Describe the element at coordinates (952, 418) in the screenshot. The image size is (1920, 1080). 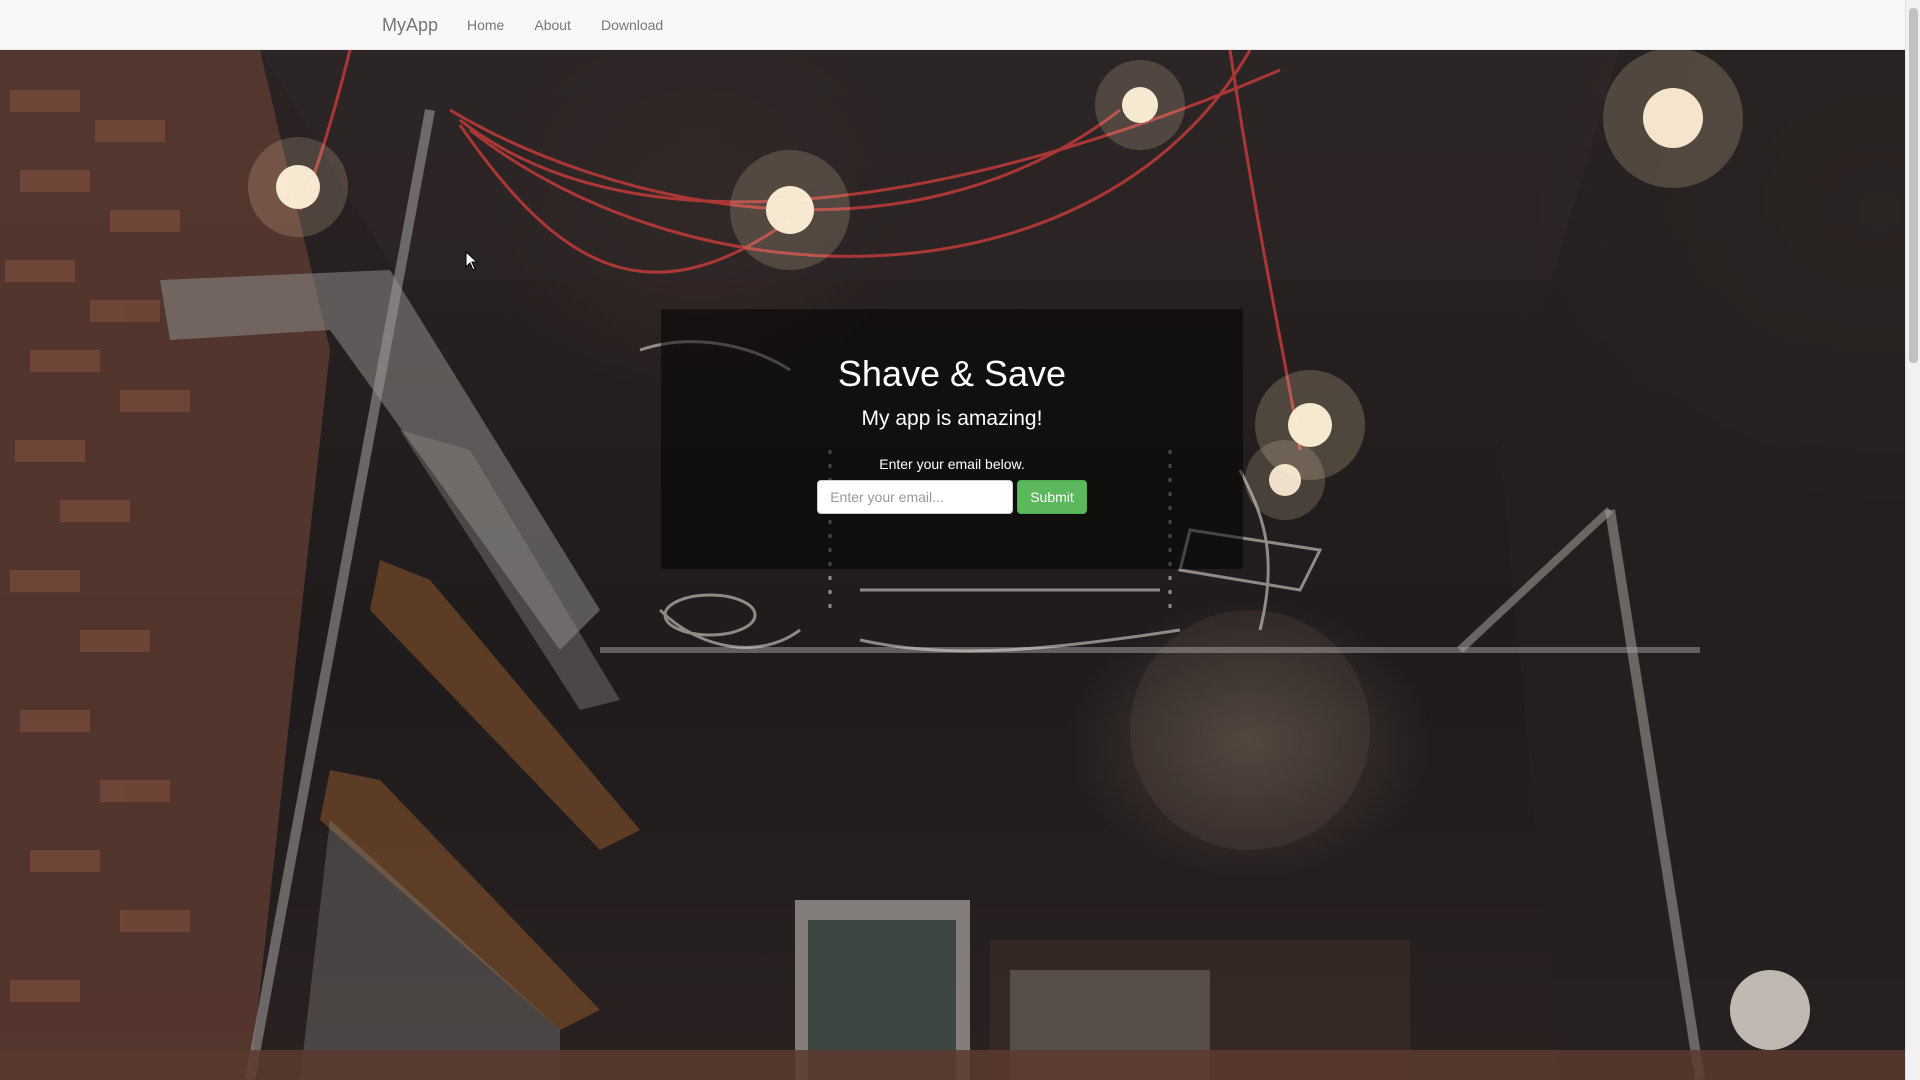
I see `hero-subtitle: My app is amazing!` at that location.